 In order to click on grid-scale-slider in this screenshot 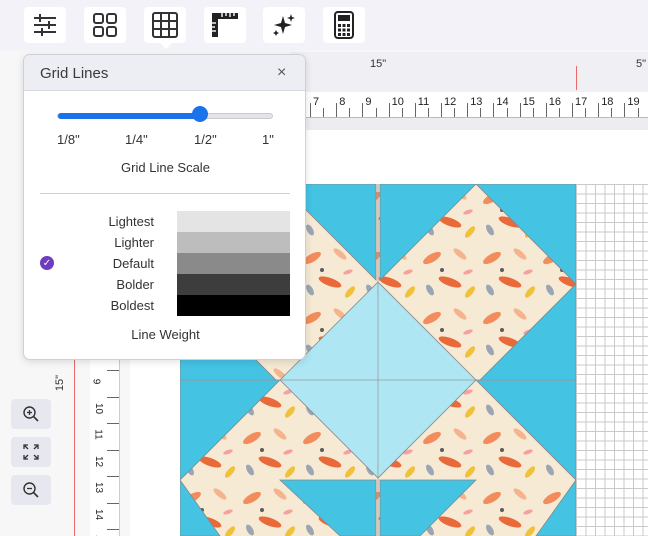, I will do `click(165, 116)`.